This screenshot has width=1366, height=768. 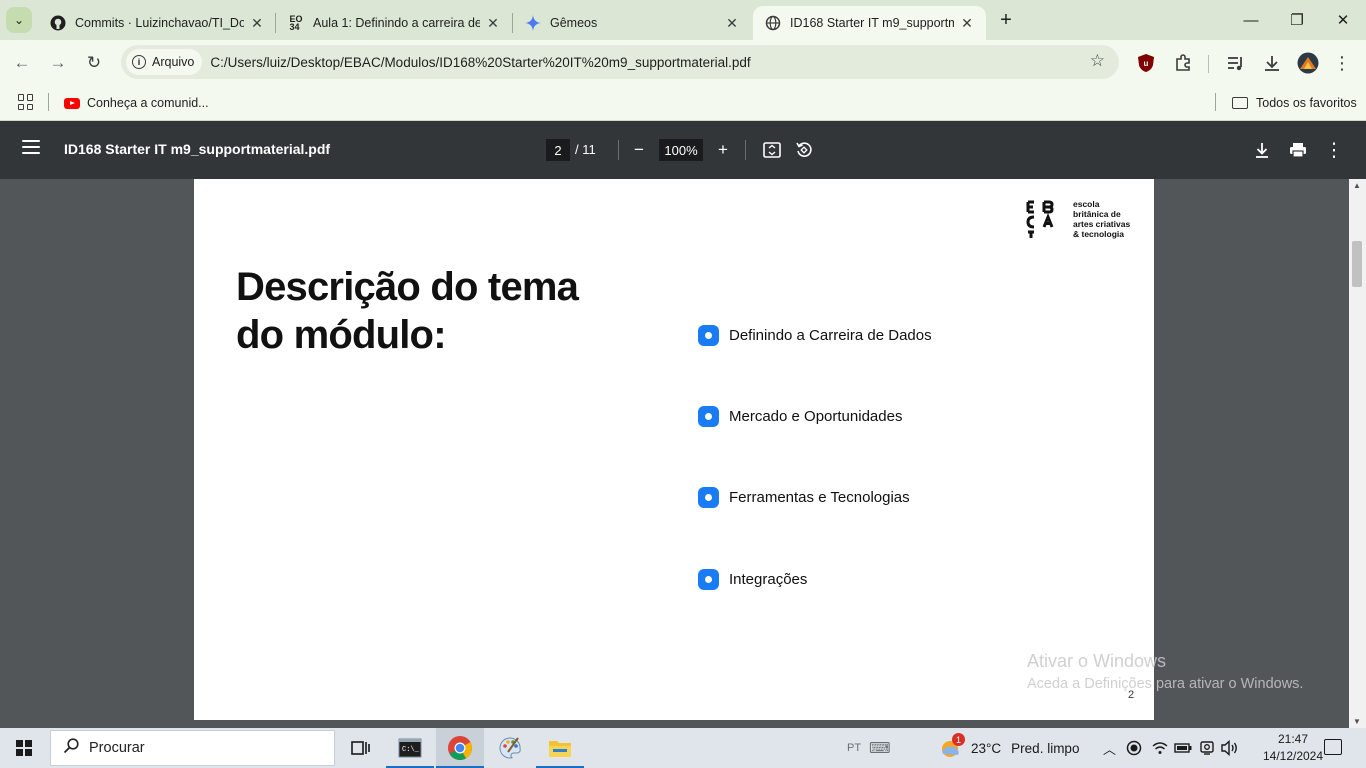 I want to click on bullet-text: Ferramentas e Tecnologias, so click(x=819, y=497).